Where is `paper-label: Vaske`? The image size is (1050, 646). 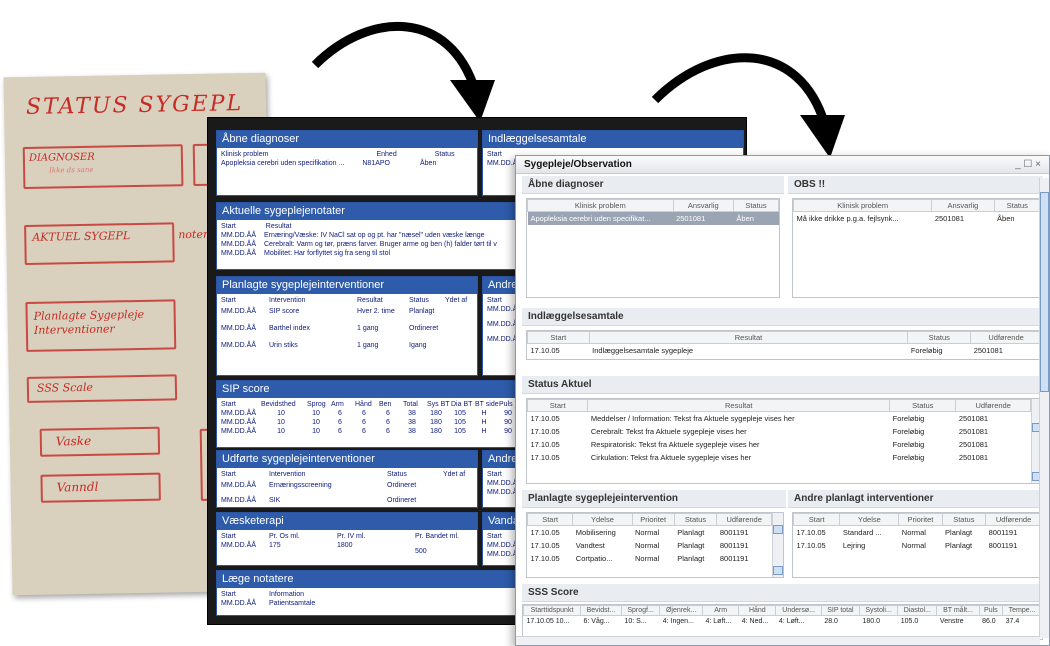
paper-label: Vaske is located at coordinates (73, 441).